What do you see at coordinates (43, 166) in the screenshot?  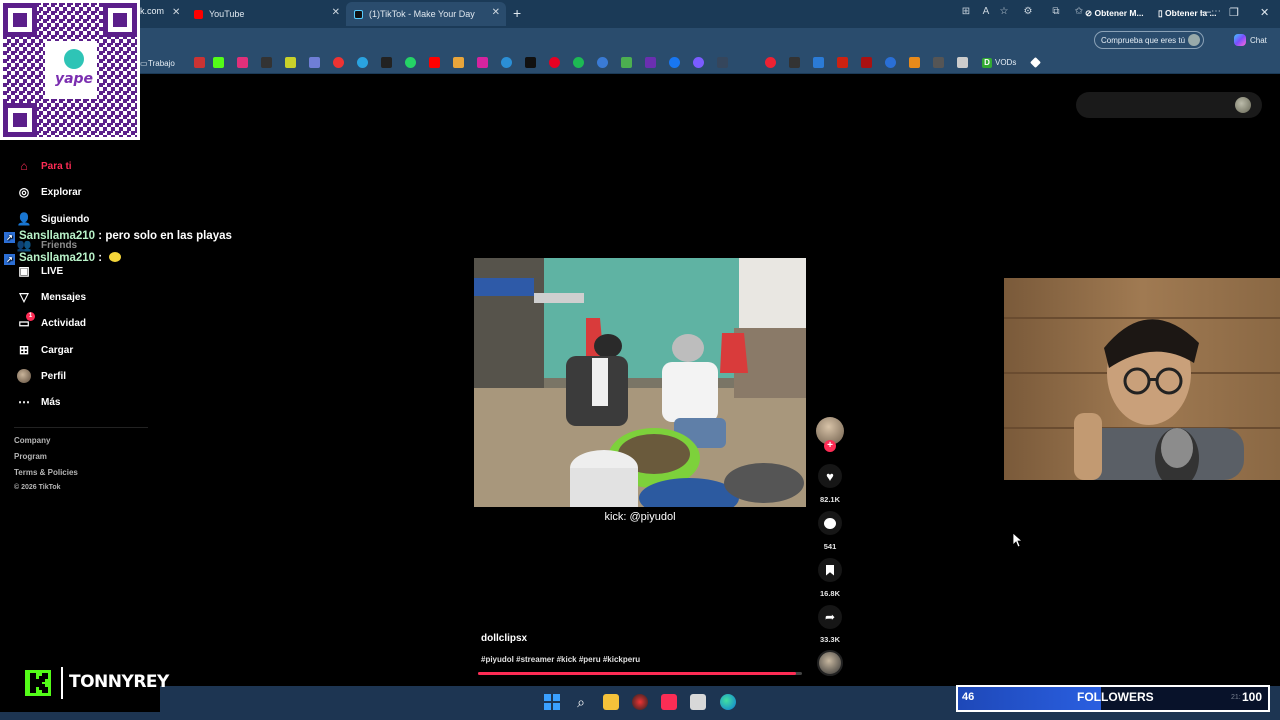 I see `sidebar-item-para-ti: ⌂ Para ti` at bounding box center [43, 166].